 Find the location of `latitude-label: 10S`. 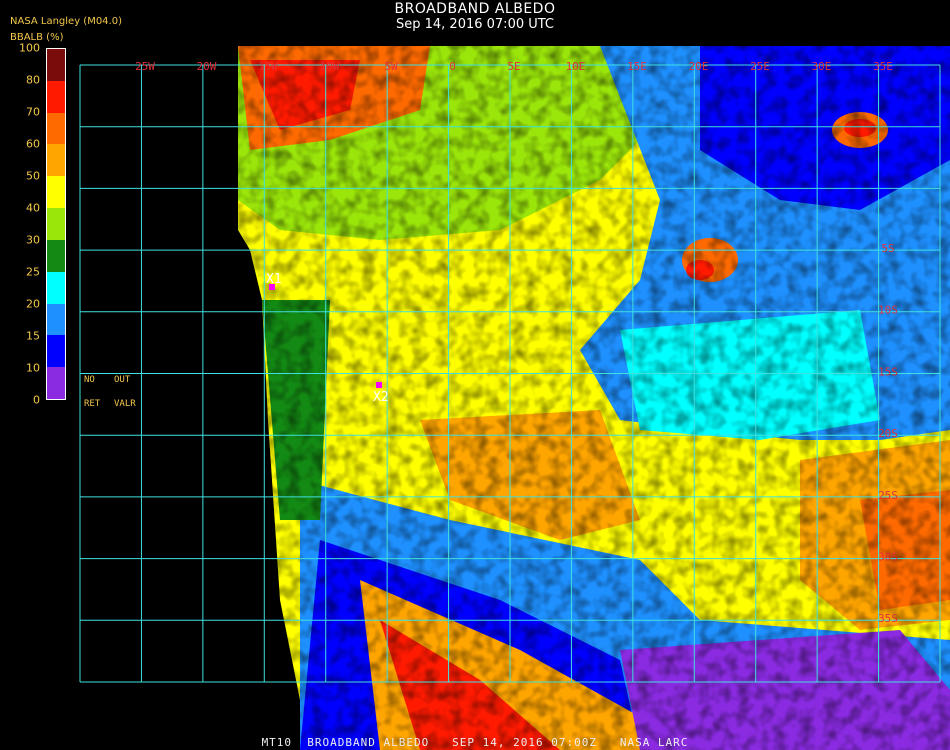

latitude-label: 10S is located at coordinates (888, 310).